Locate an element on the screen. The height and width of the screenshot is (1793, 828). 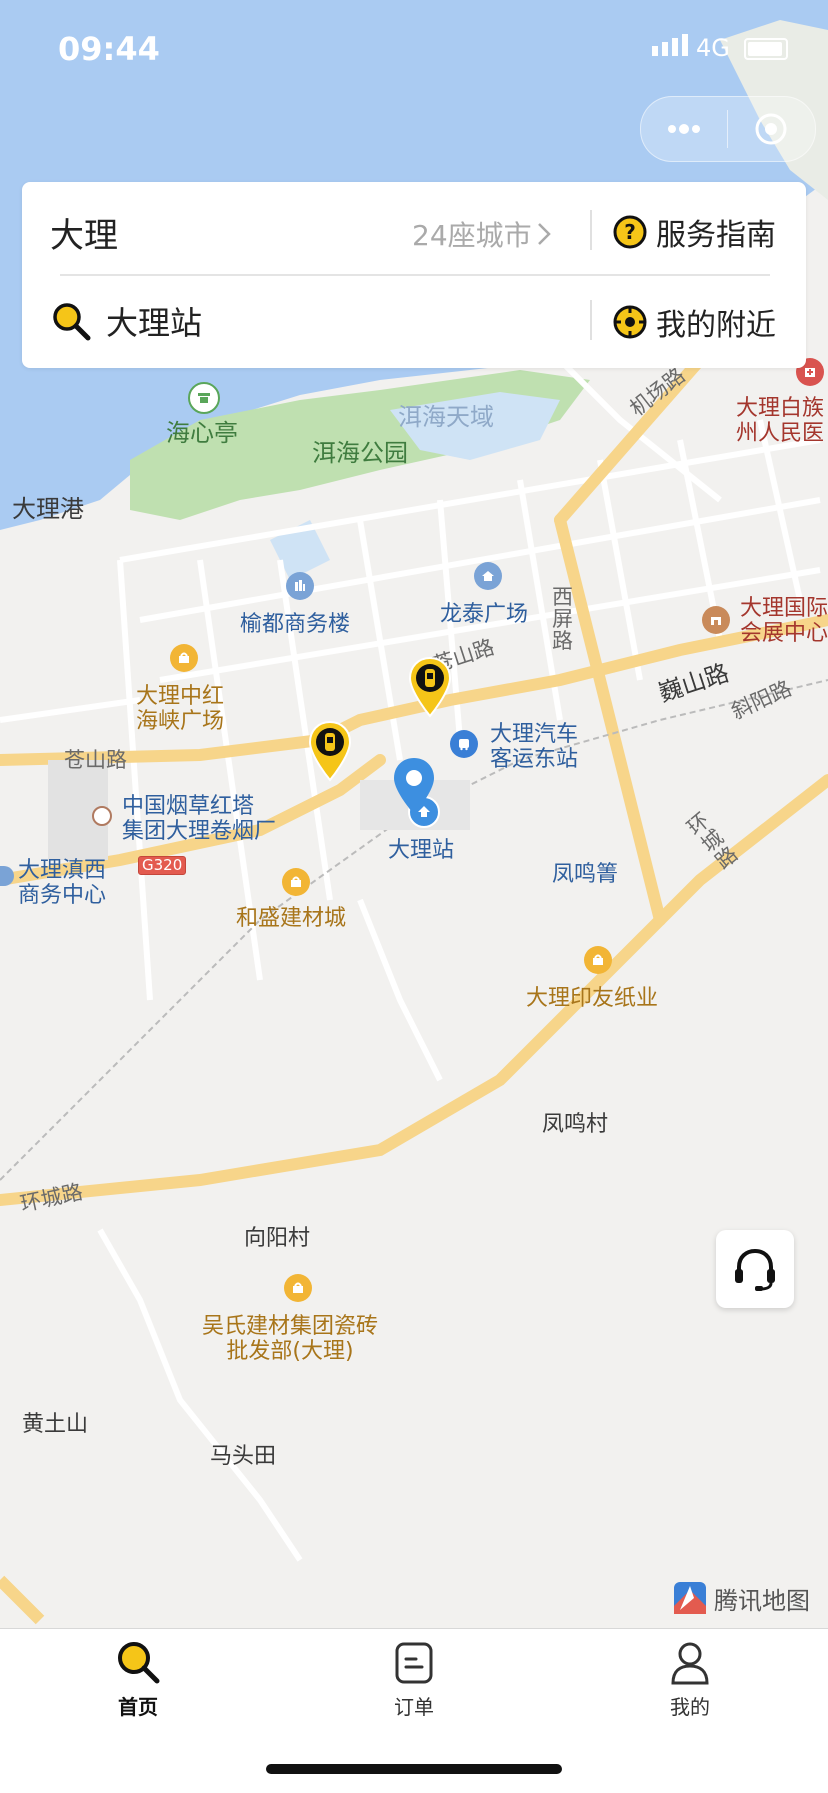
service-guide-button: ? 服务指南 is located at coordinates (694, 232).